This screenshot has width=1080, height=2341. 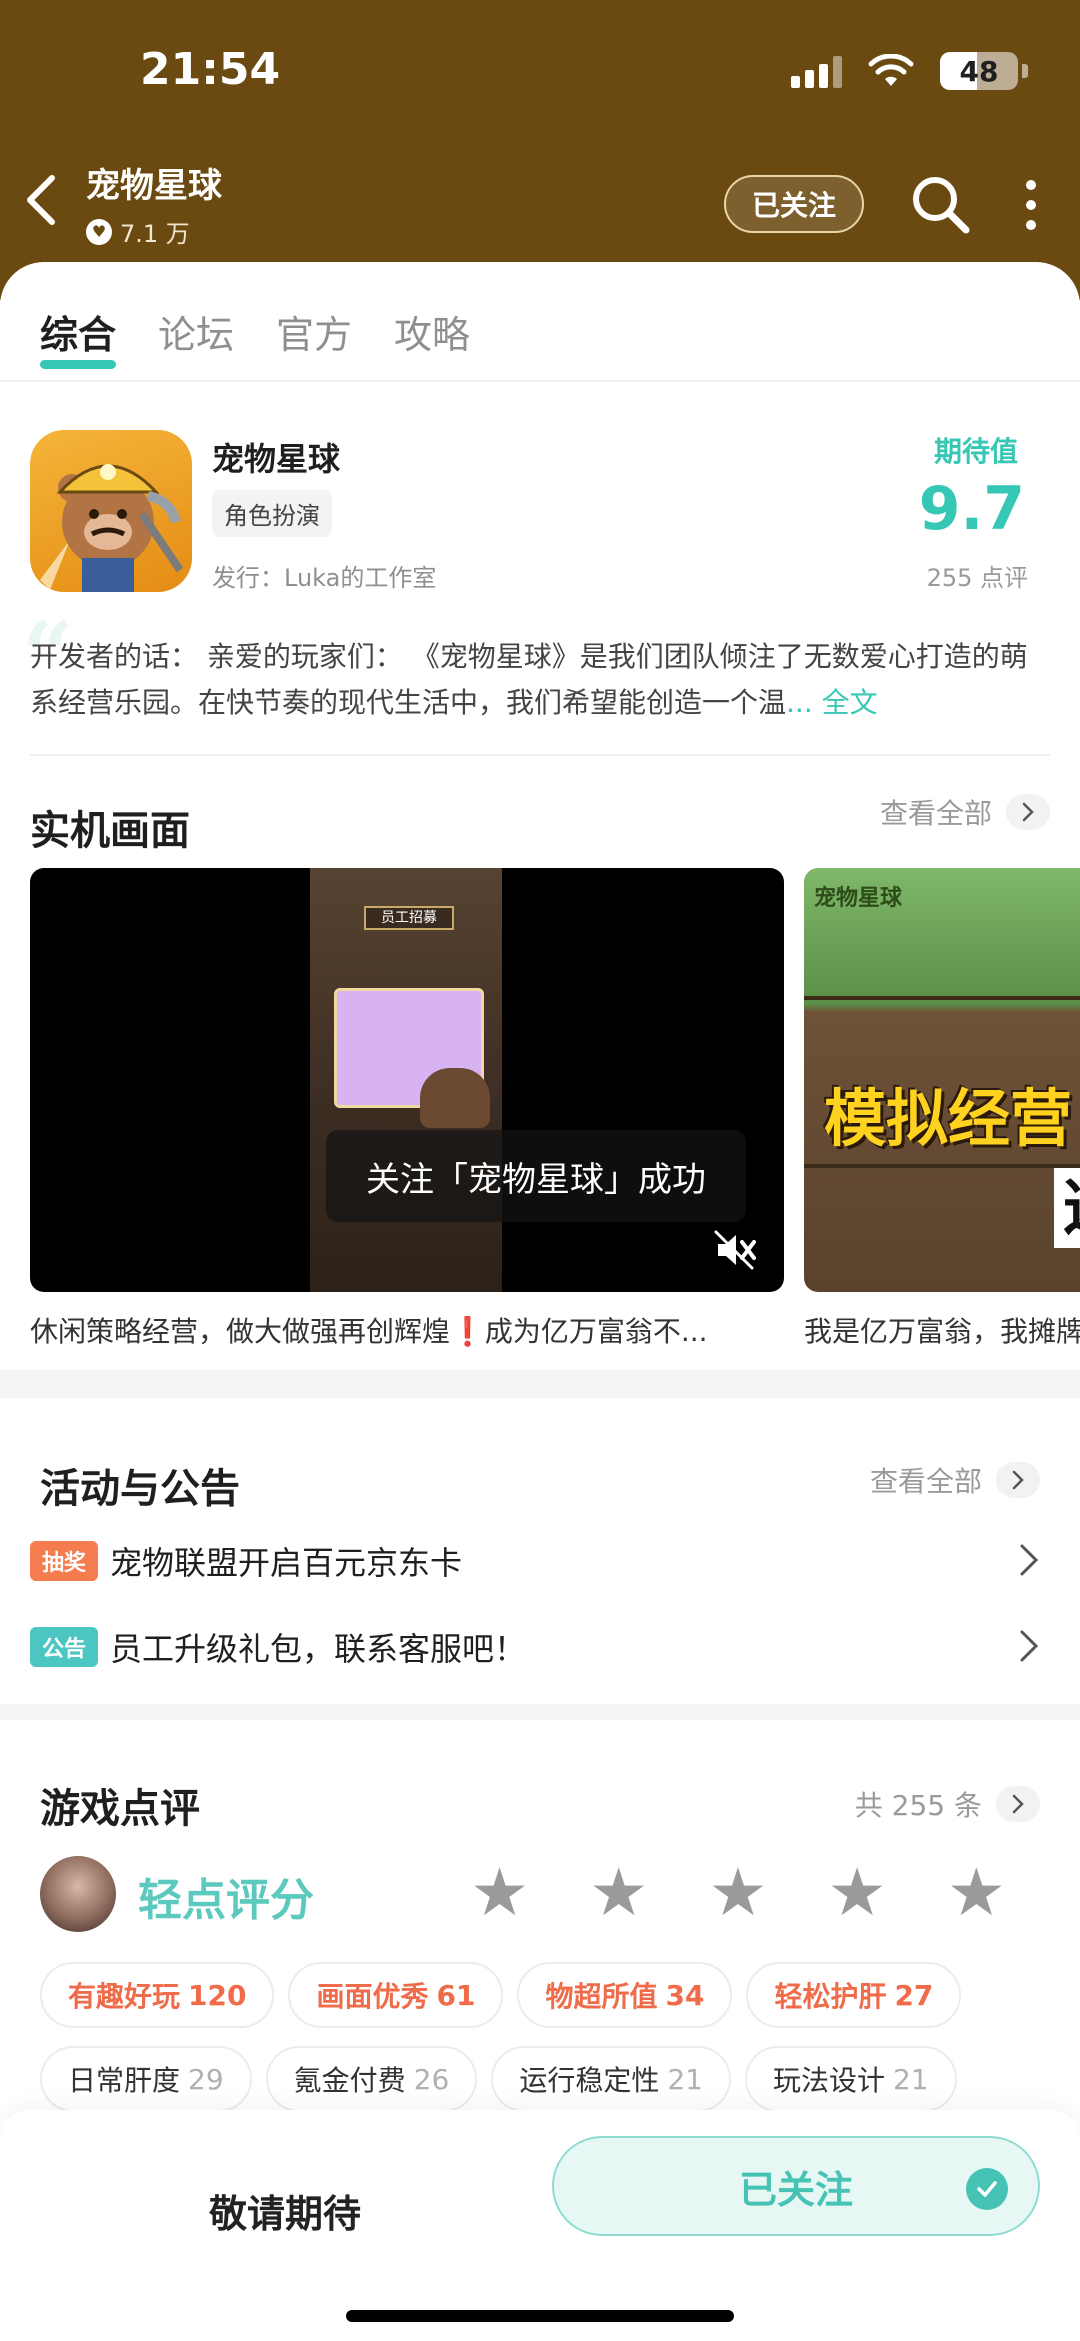 I want to click on announcements-see-all: 查看全部, so click(x=955, y=1480).